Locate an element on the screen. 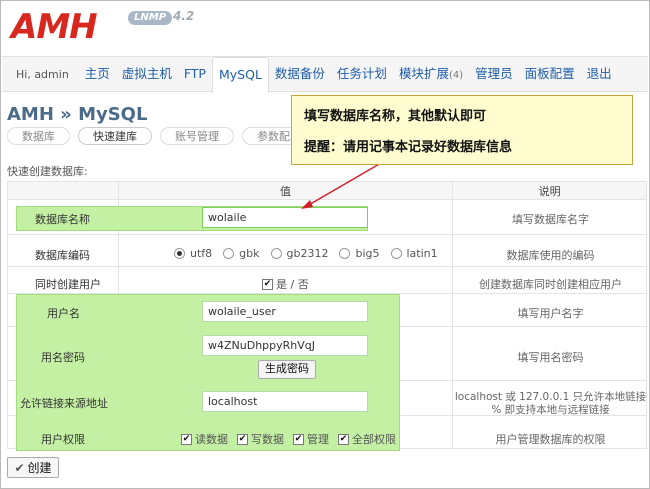  create-button-label: 创建 is located at coordinates (39, 468).